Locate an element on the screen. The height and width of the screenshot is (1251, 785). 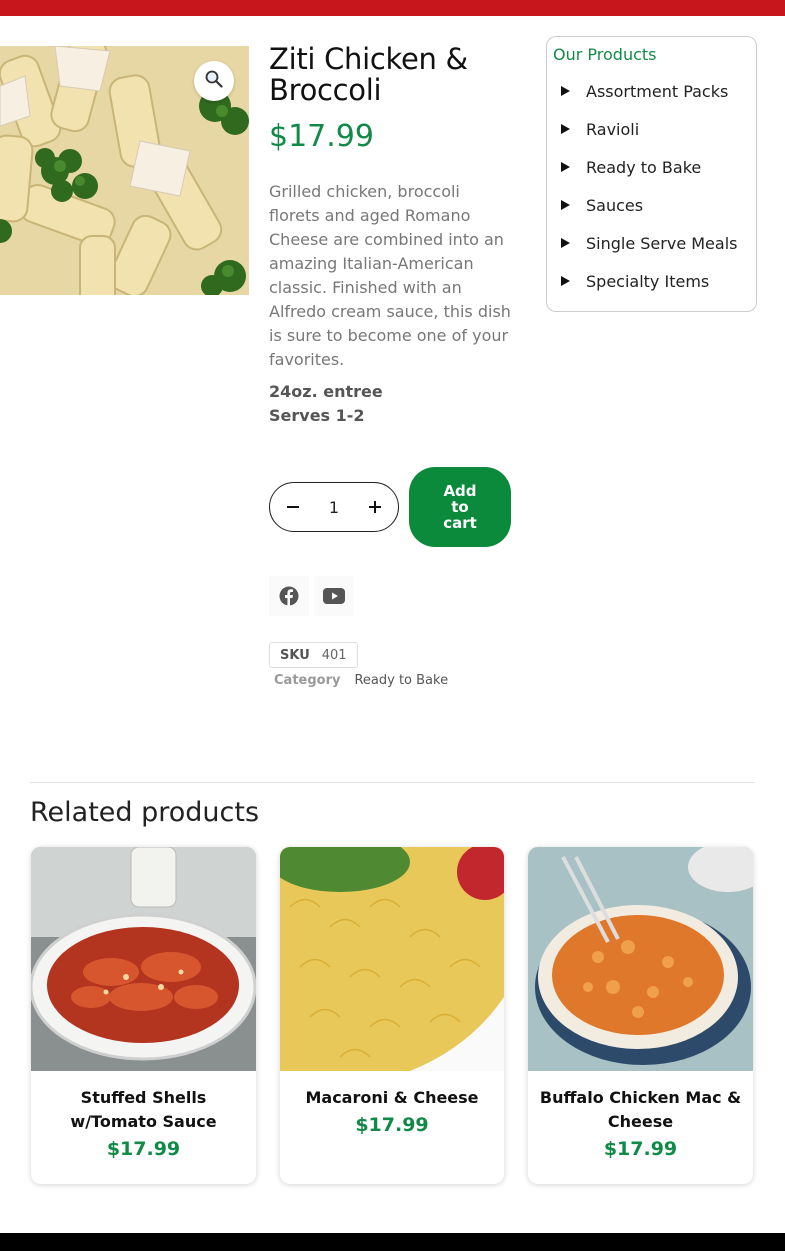
sidebar-item-label: Assortment Packs is located at coordinates (657, 91).